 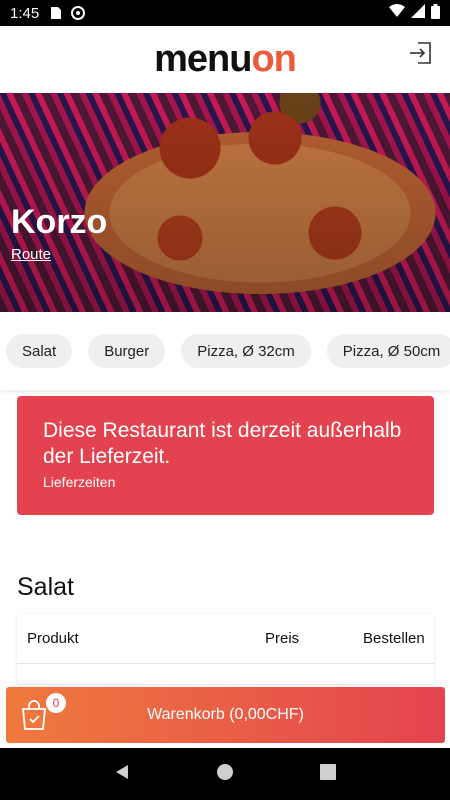 I want to click on restaurant-name: Korzo, so click(x=59, y=222).